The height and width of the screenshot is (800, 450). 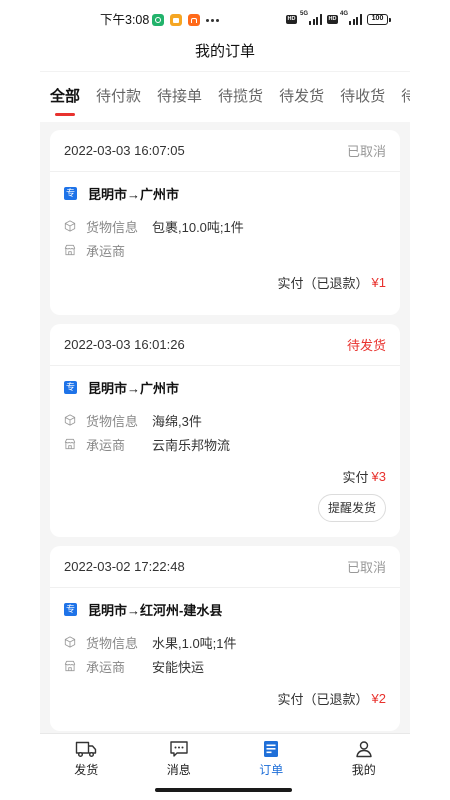 What do you see at coordinates (124, 566) in the screenshot?
I see `order-time: 2022-03-02 17:22:48` at bounding box center [124, 566].